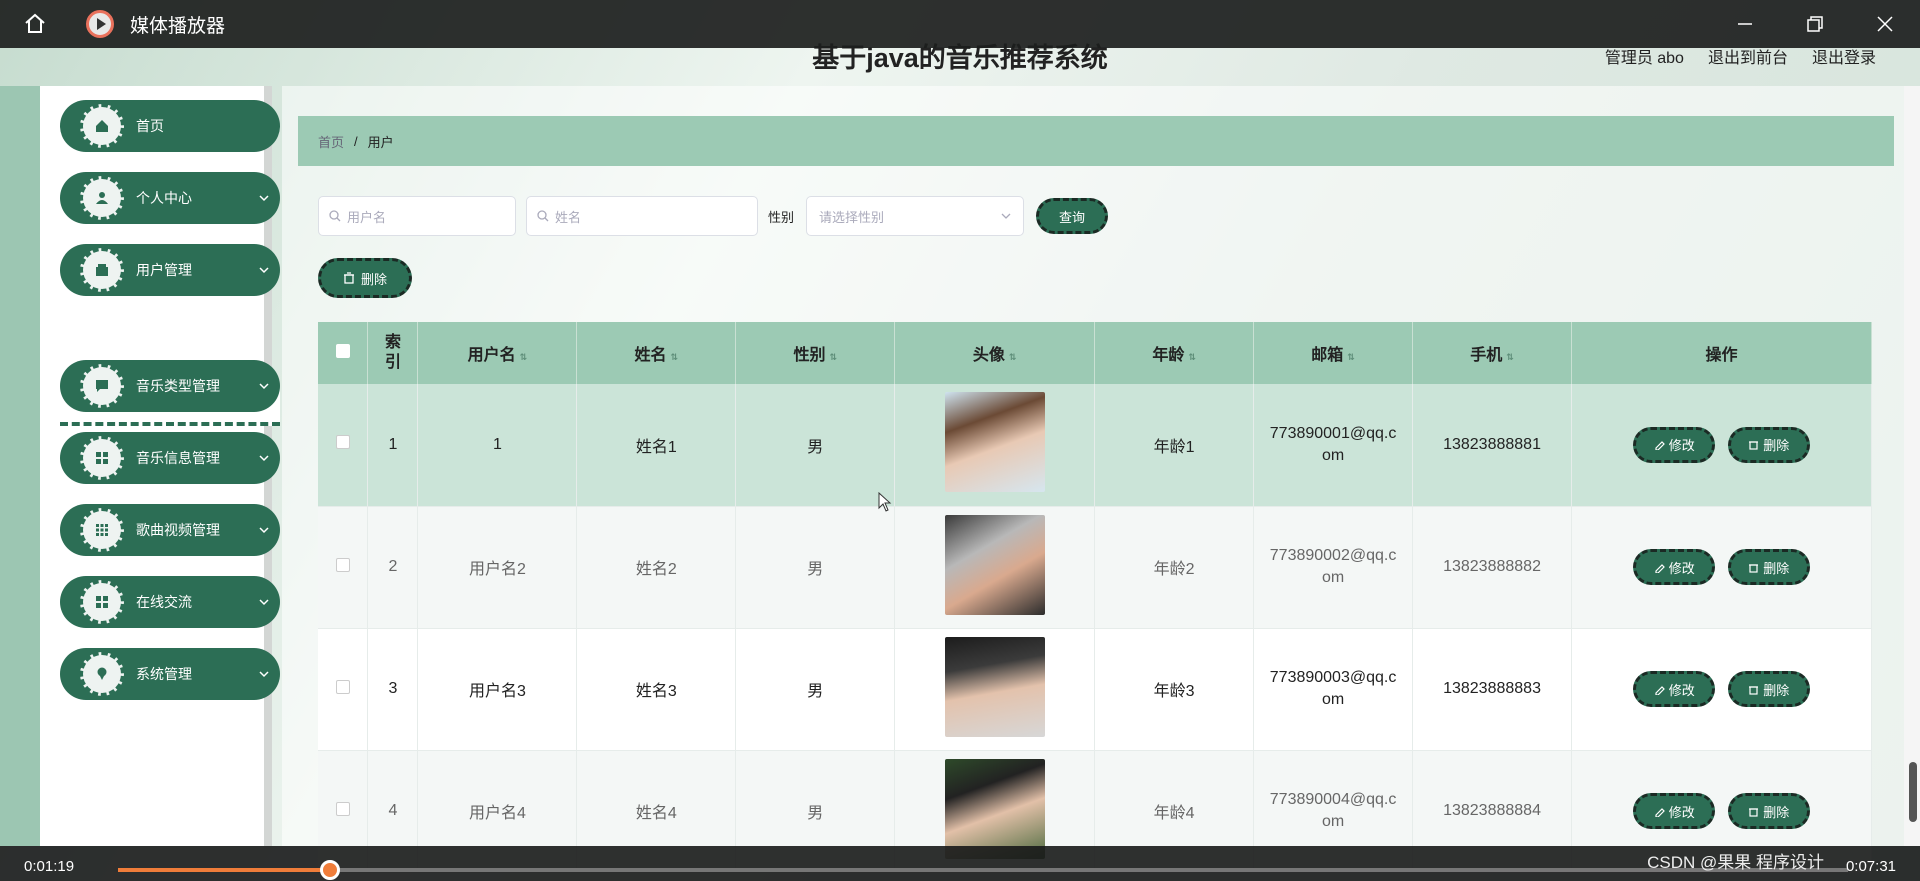 The image size is (1920, 881). Describe the element at coordinates (1492, 689) in the screenshot. I see `cell-phone: 13823888883` at that location.